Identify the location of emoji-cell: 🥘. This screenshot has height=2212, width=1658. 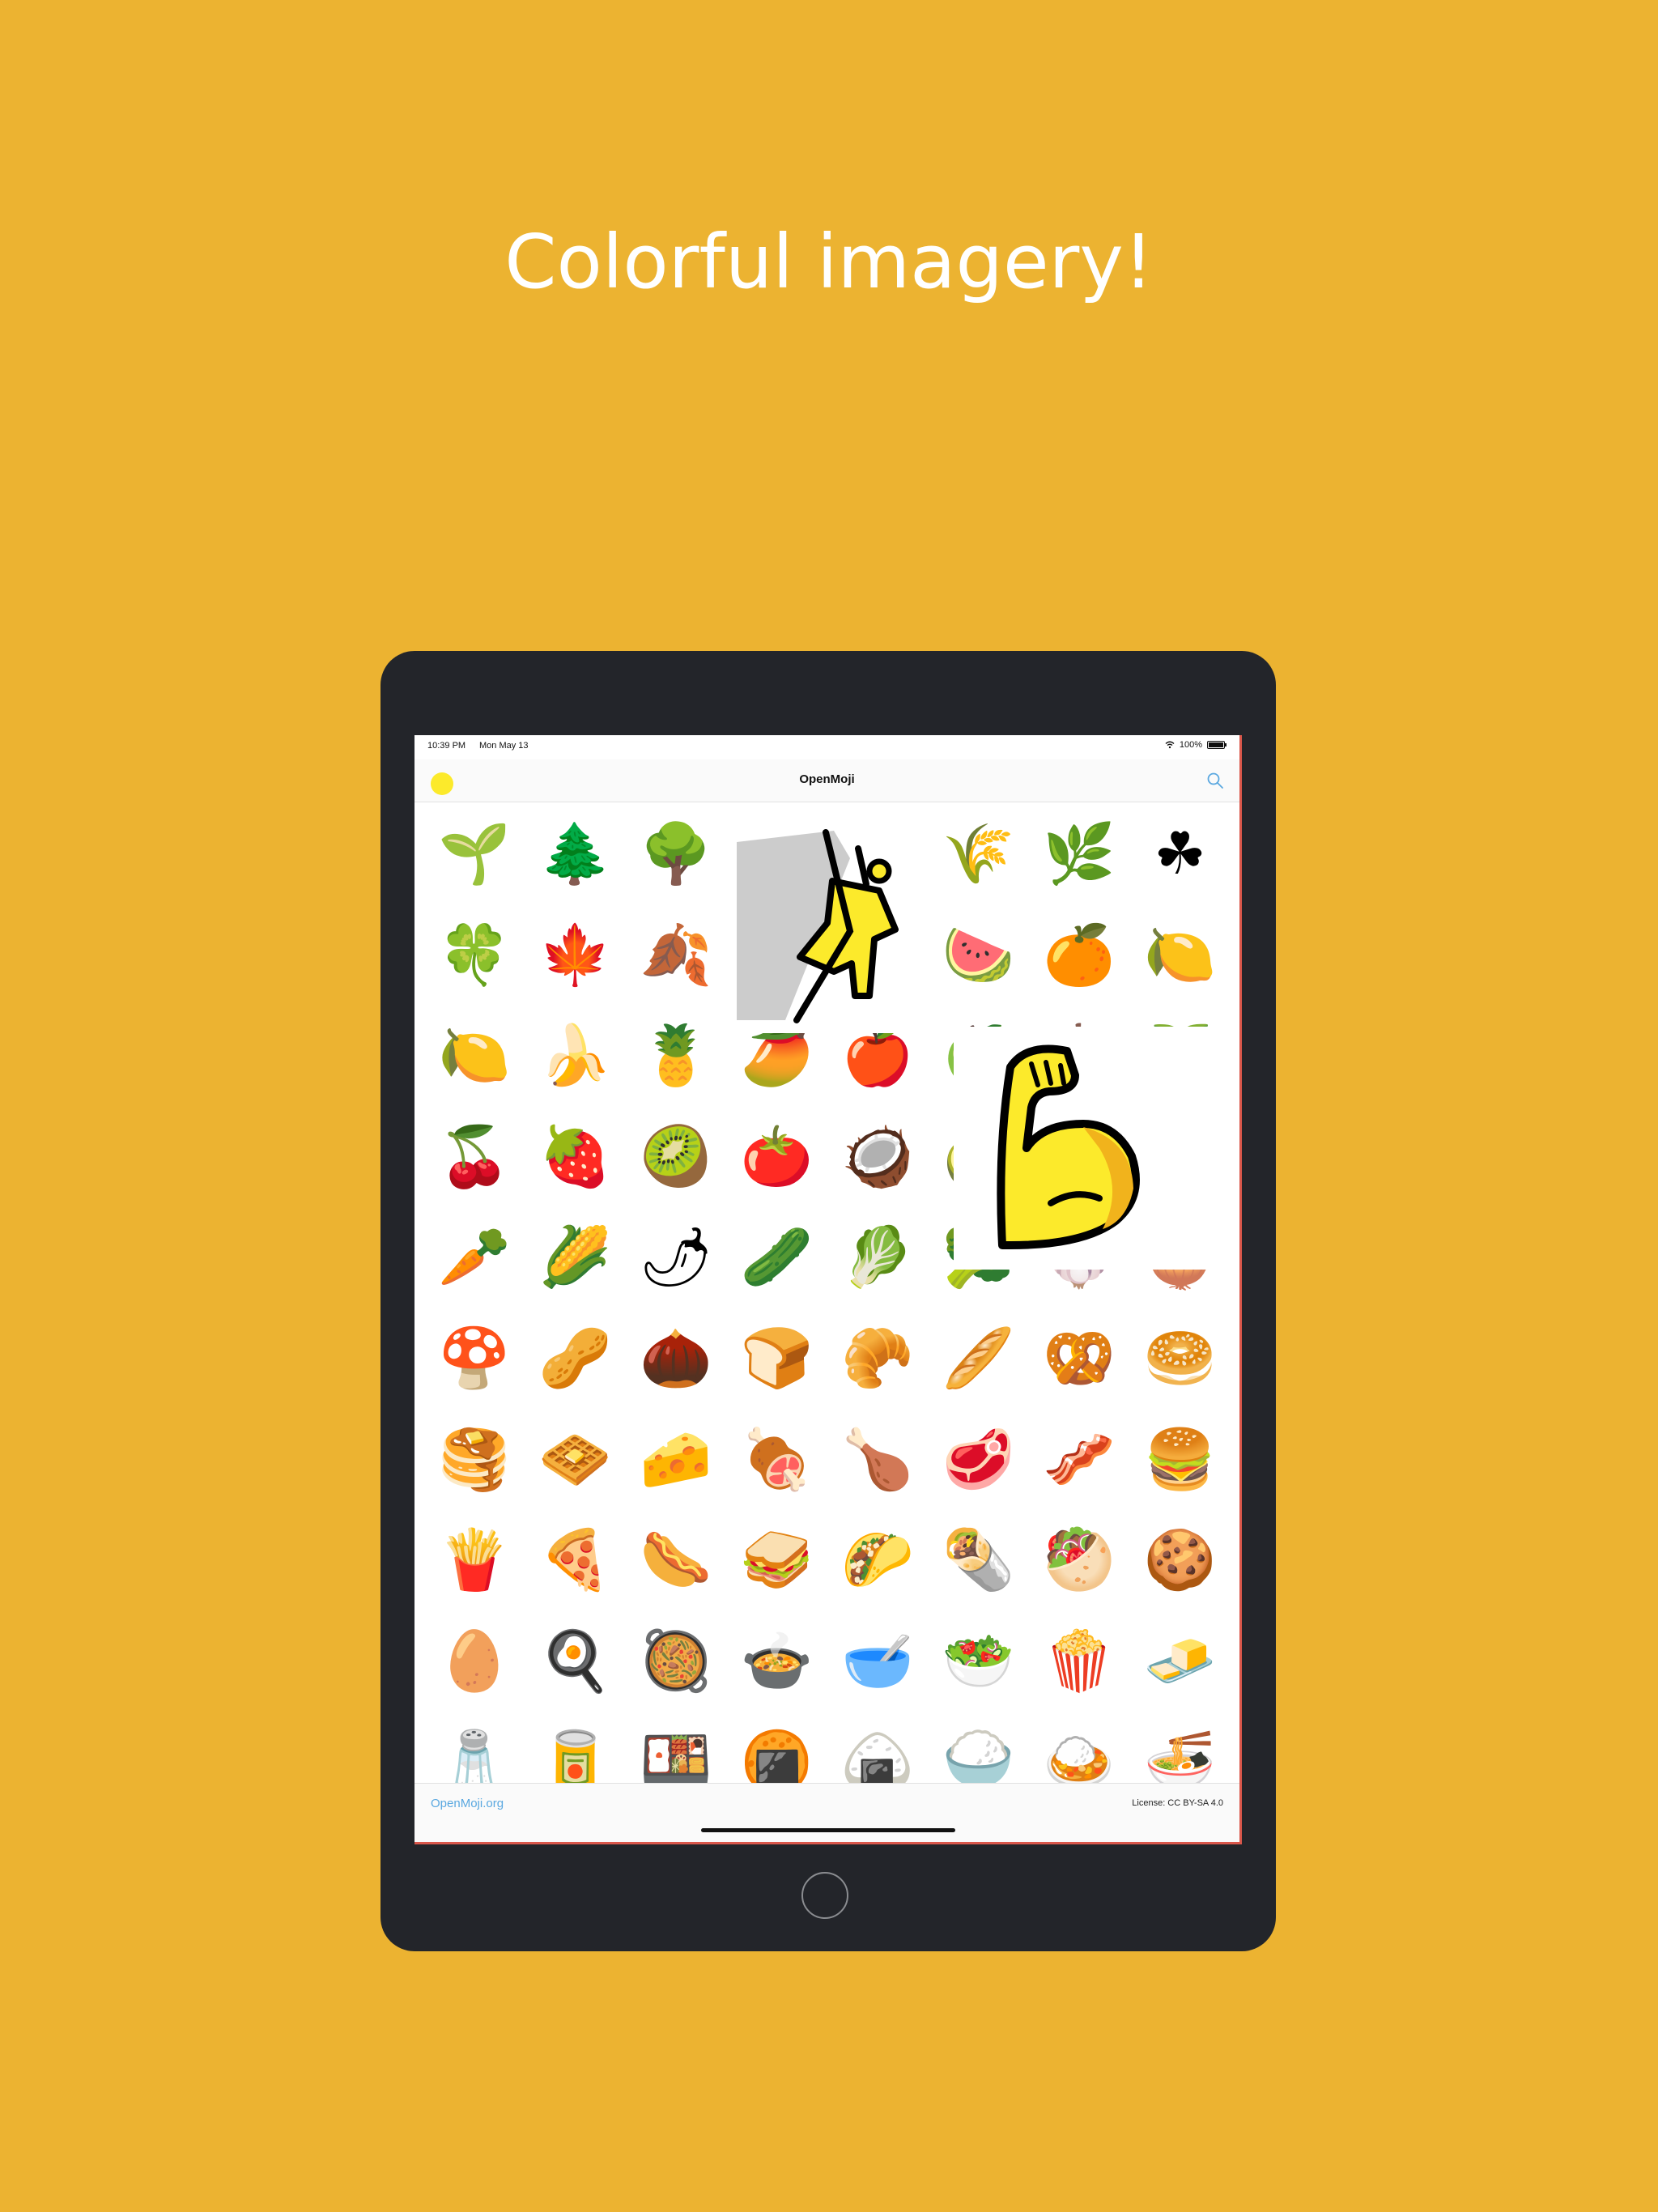
(676, 1661).